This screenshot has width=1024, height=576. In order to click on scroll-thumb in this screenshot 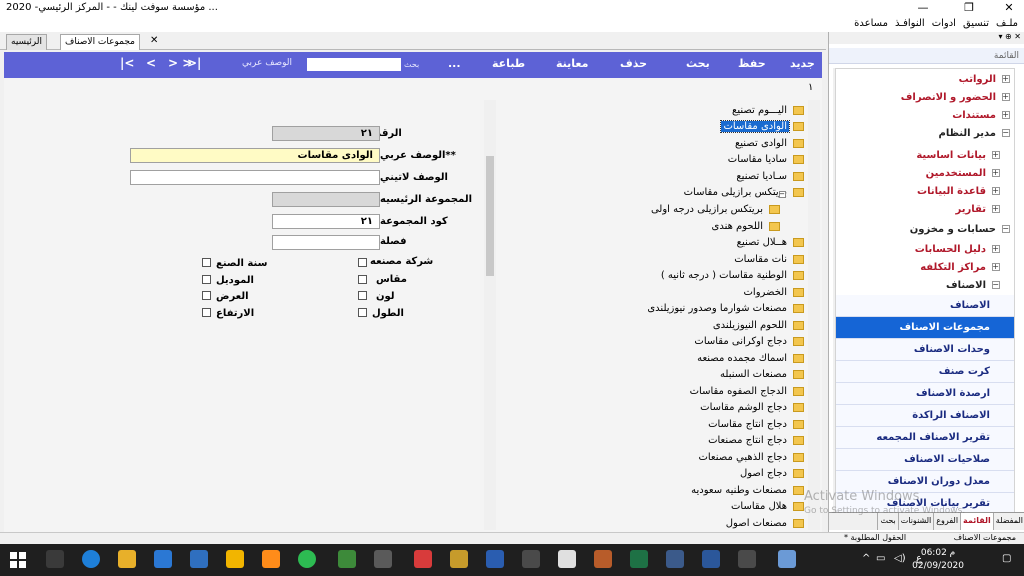, I will do `click(490, 216)`.